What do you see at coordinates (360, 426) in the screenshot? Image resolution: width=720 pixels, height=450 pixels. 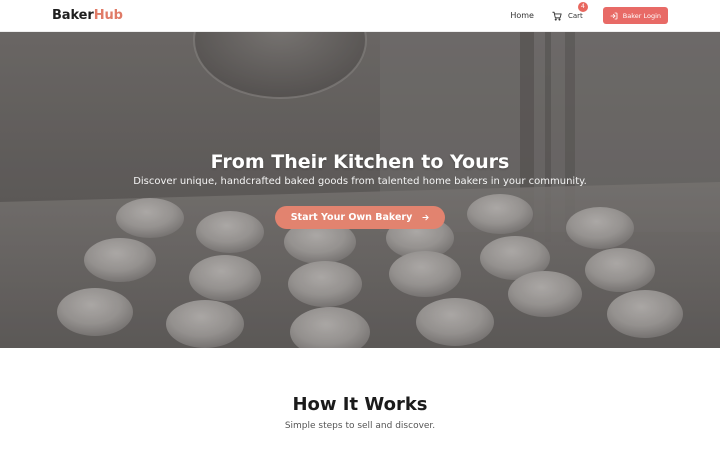 I see `how-it-works-subtitle: Simple steps to sell and discover.` at bounding box center [360, 426].